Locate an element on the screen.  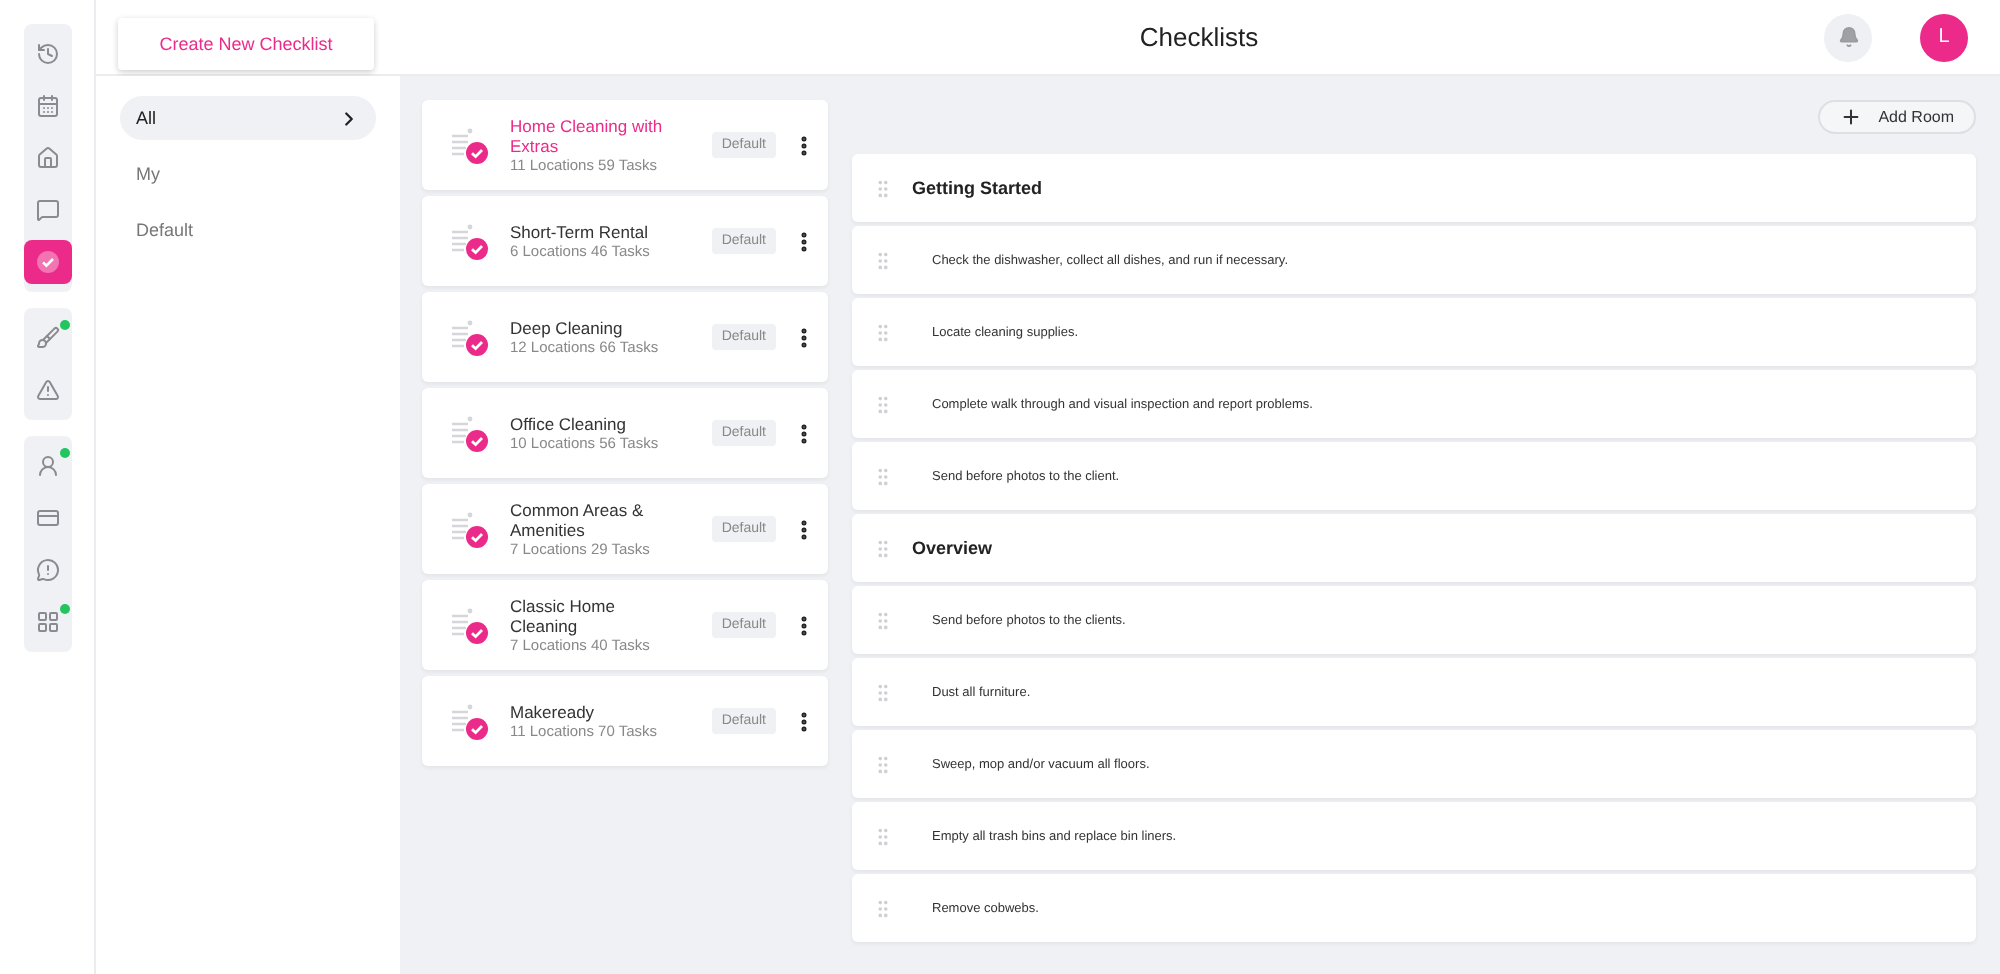
filter-label: My is located at coordinates (148, 174).